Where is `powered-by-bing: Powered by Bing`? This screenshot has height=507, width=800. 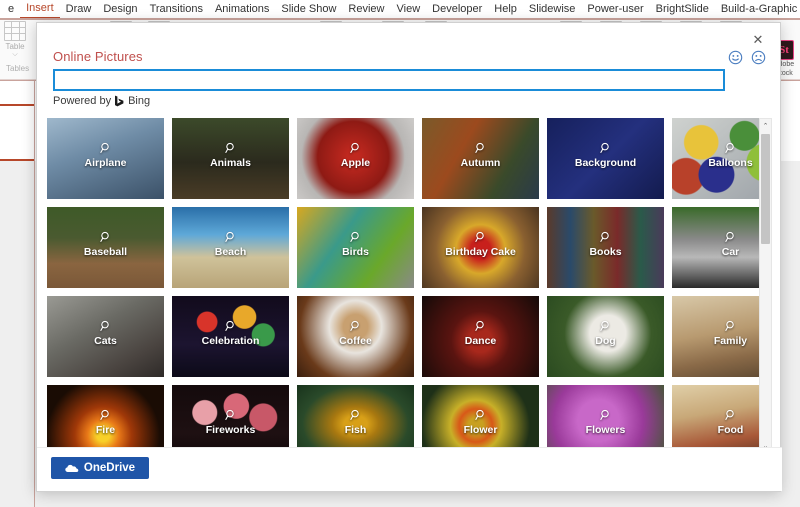 powered-by-bing: Powered by Bing is located at coordinates (101, 101).